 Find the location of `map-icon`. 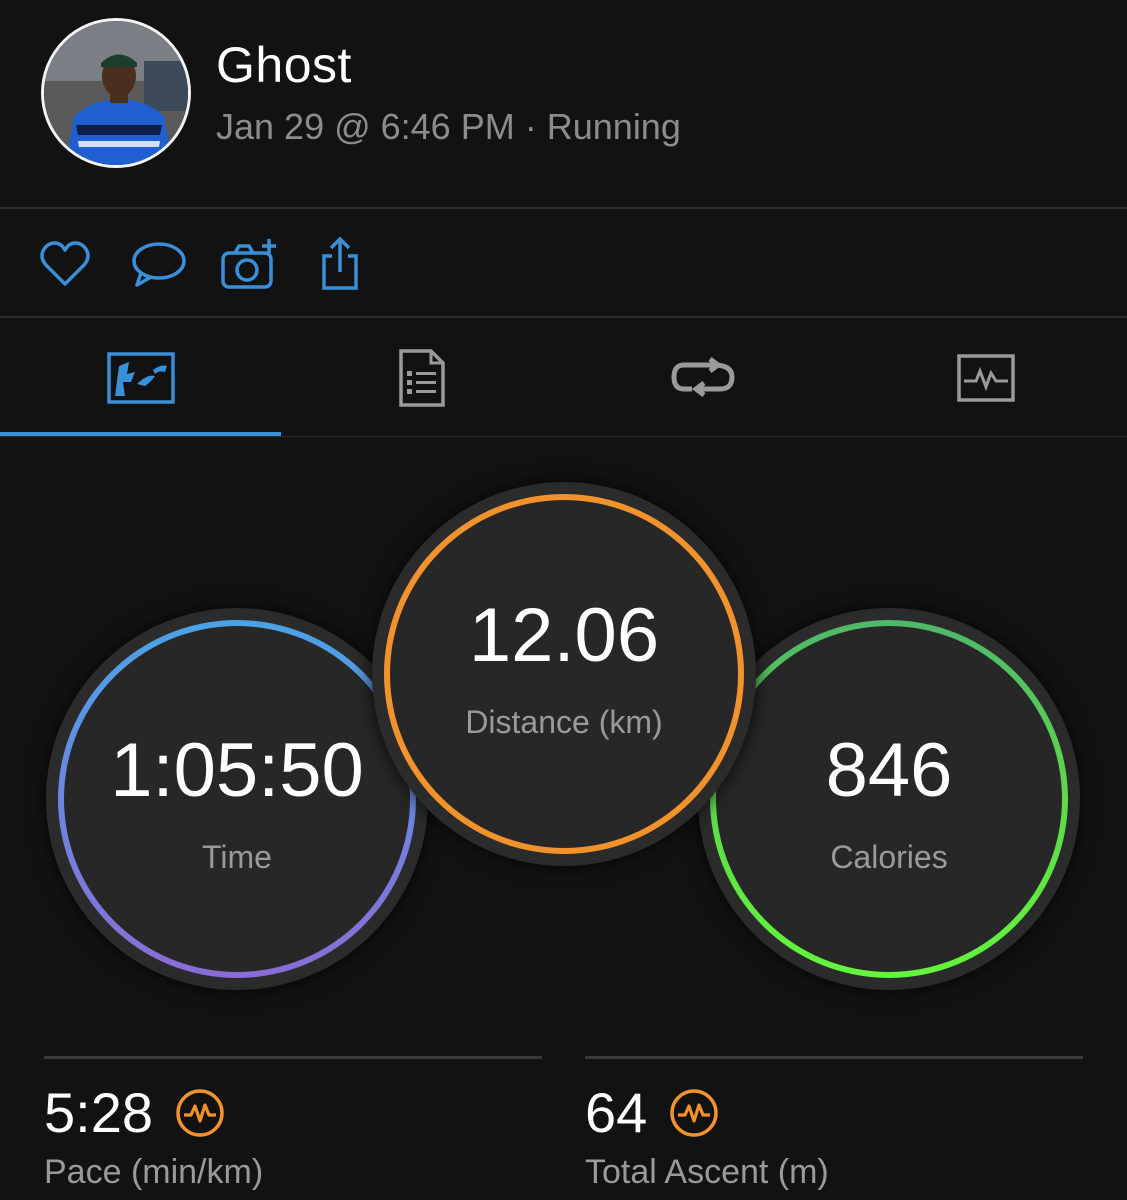

map-icon is located at coordinates (140, 378).